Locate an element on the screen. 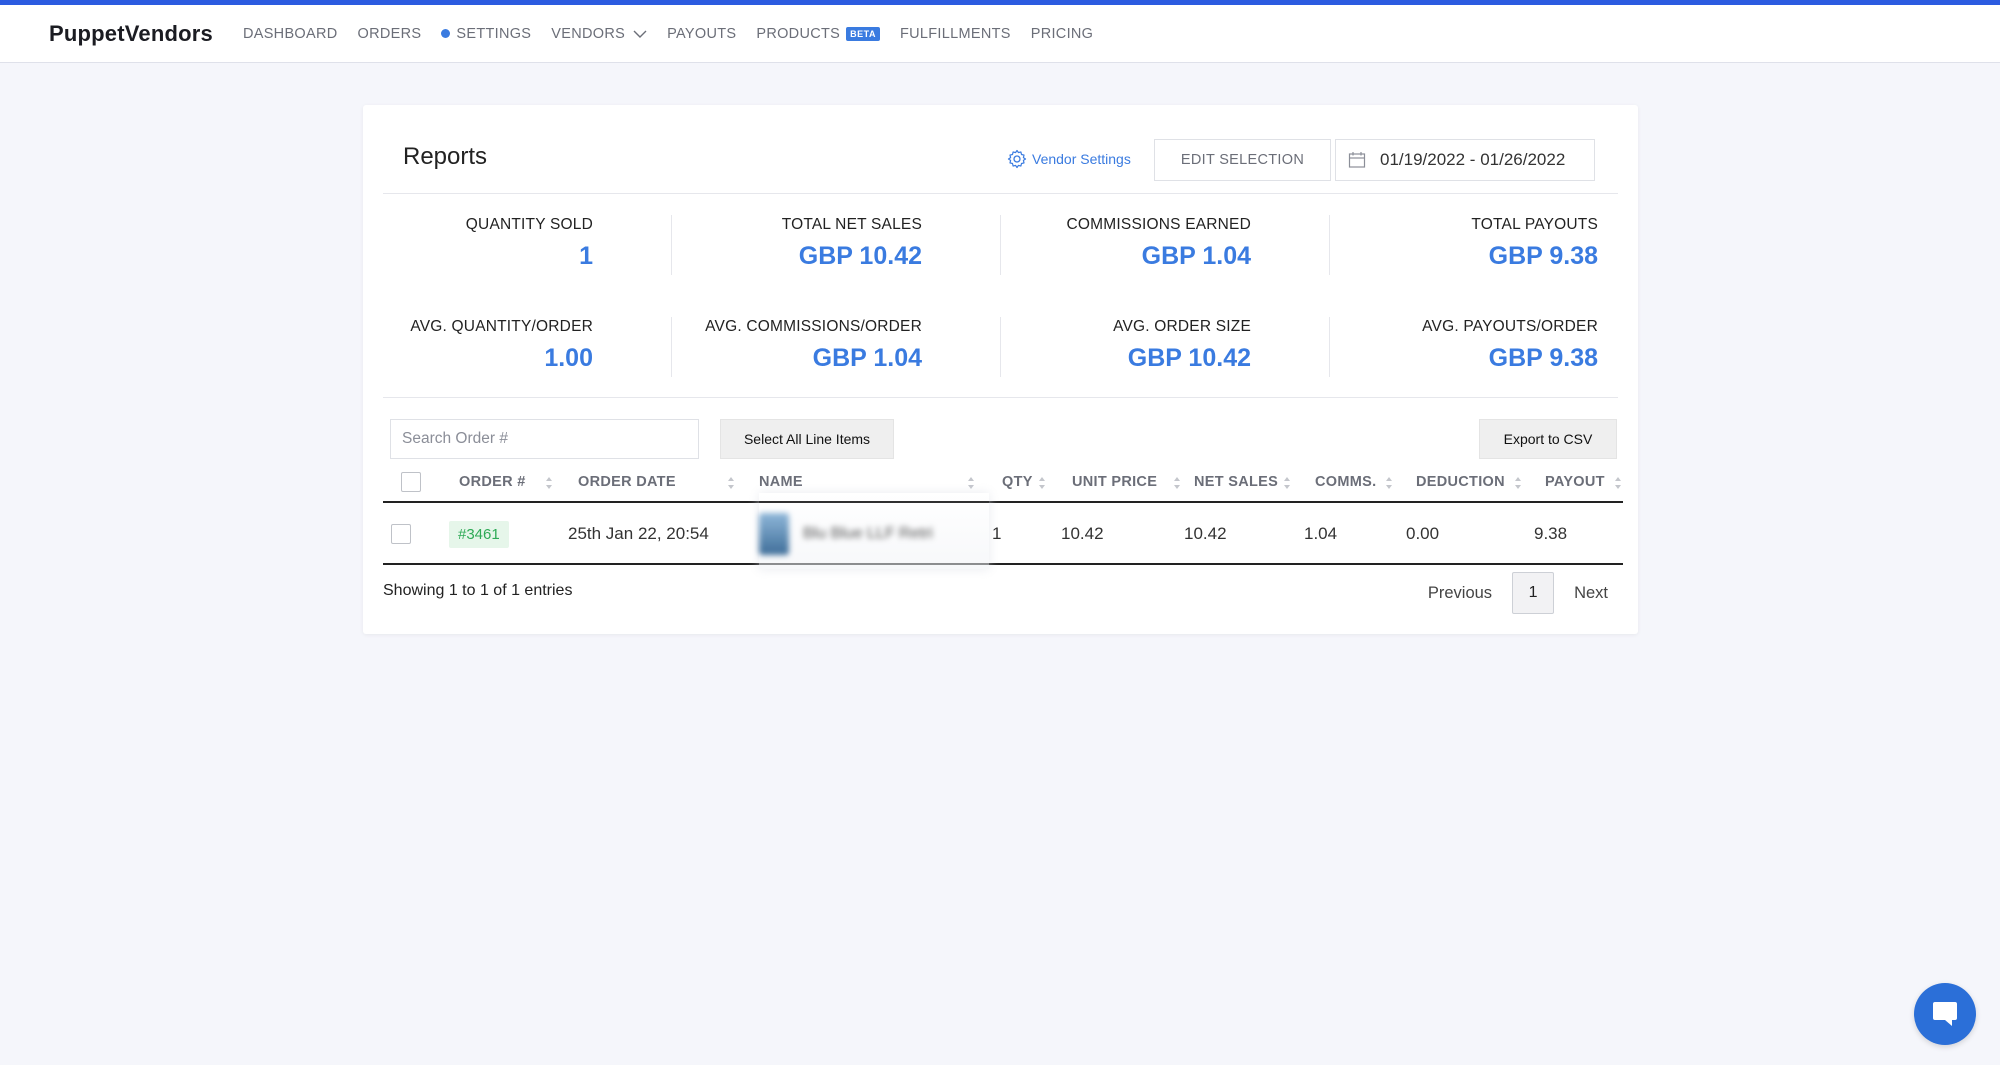 This screenshot has height=1065, width=2000. divider is located at coordinates (1000, 397).